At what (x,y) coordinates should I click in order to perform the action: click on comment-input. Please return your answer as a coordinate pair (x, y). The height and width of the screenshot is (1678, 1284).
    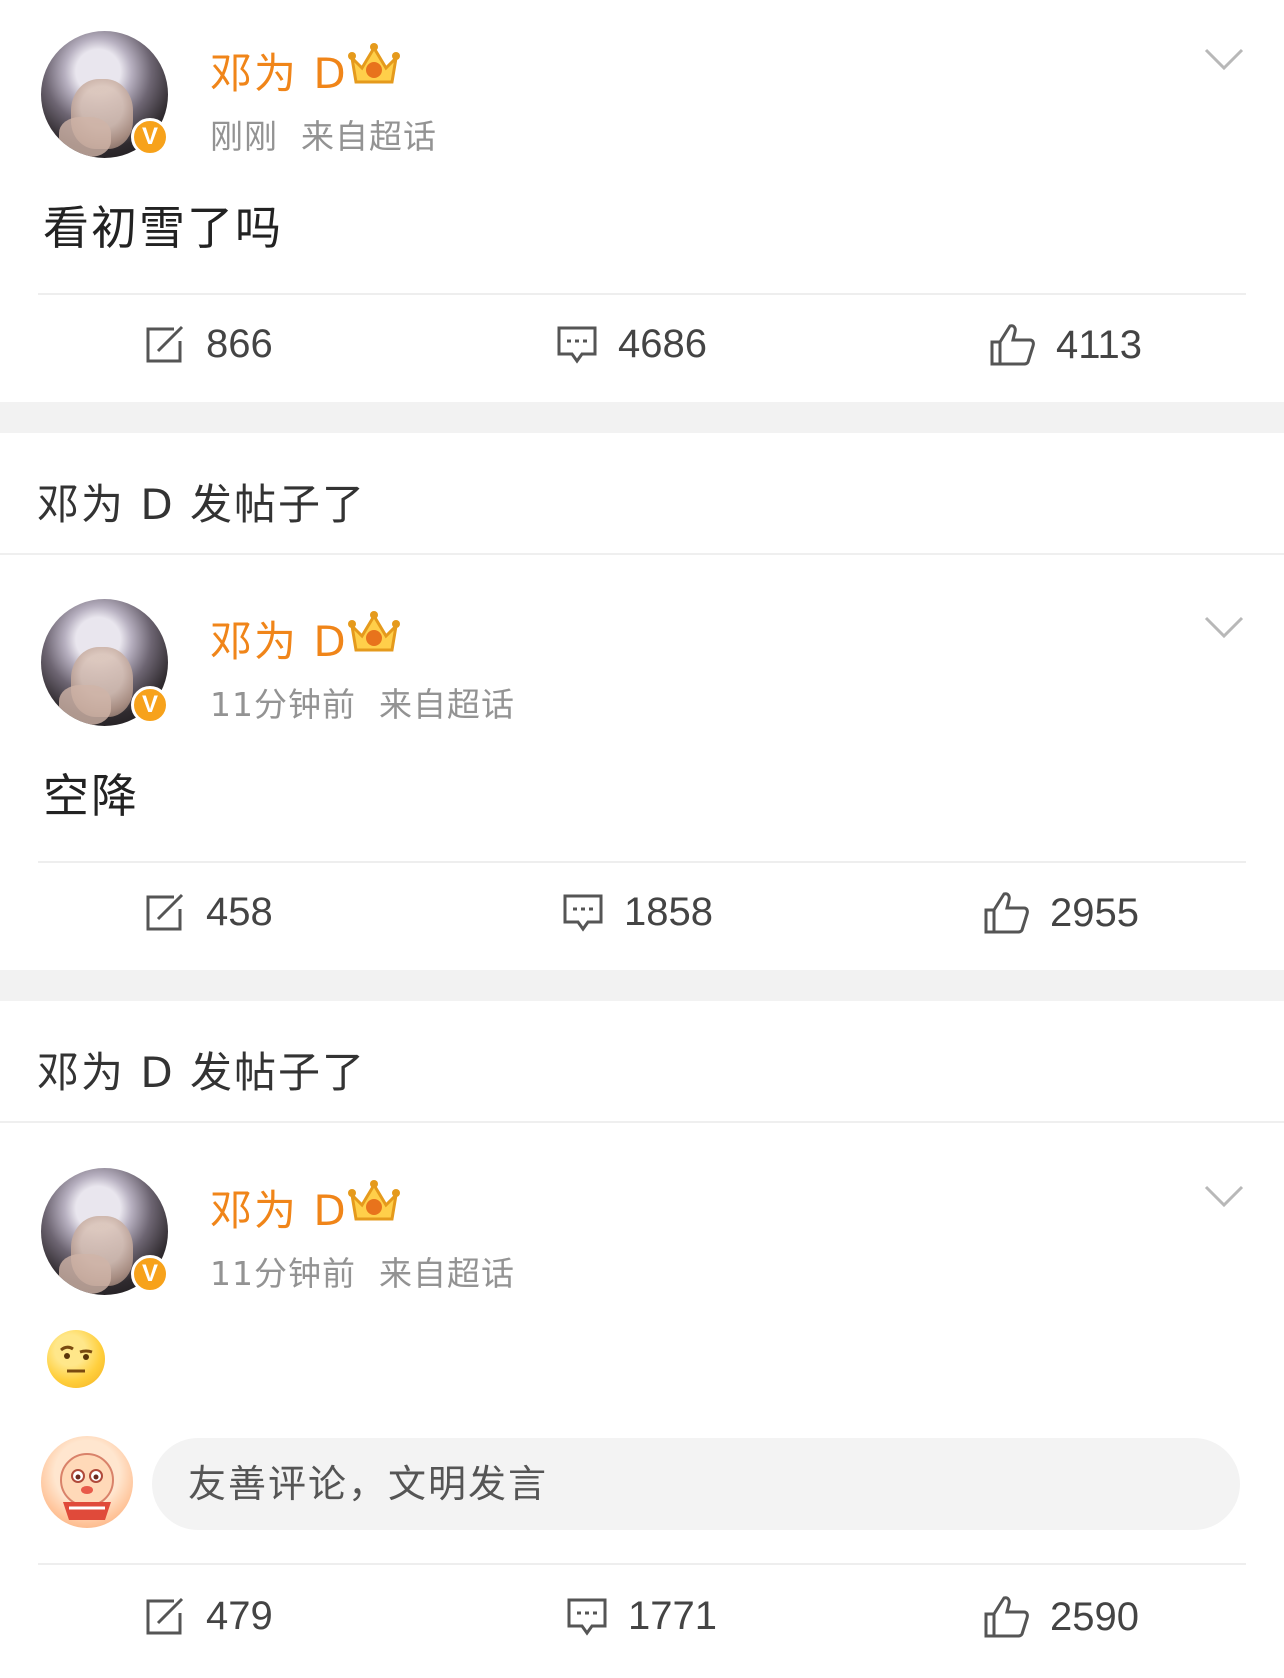
    Looking at the image, I should click on (696, 1484).